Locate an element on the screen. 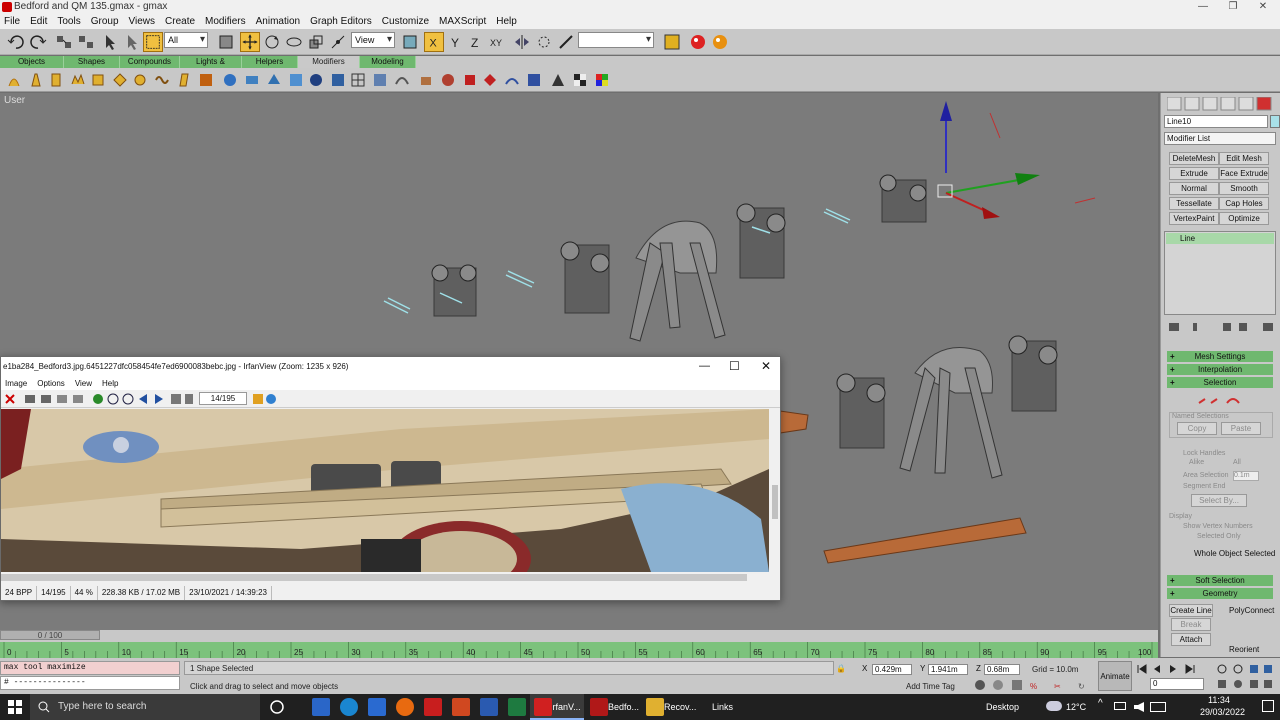 Image resolution: width=1280 pixels, height=720 pixels. edit-mesh-icon is located at coordinates (490, 80).